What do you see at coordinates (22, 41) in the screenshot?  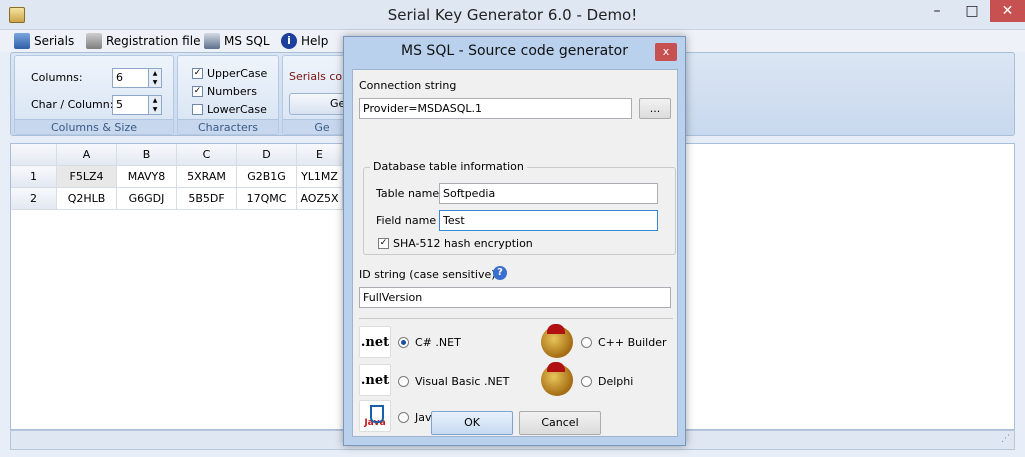 I see `serials-icon` at bounding box center [22, 41].